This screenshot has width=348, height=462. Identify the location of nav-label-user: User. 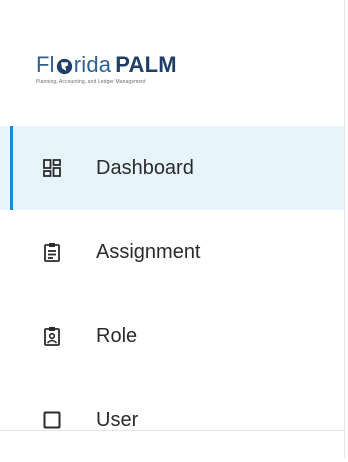
(117, 420).